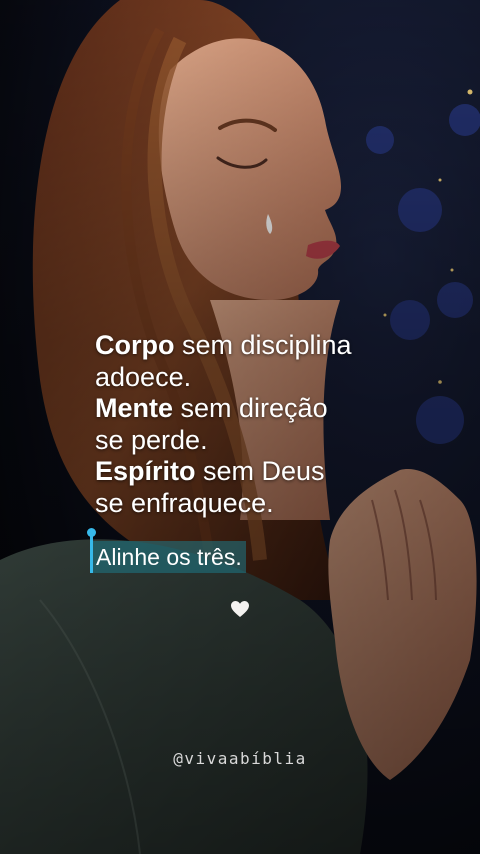 The image size is (480, 854). I want to click on quote-line-1: Corpo sem disciplina, so click(275, 346).